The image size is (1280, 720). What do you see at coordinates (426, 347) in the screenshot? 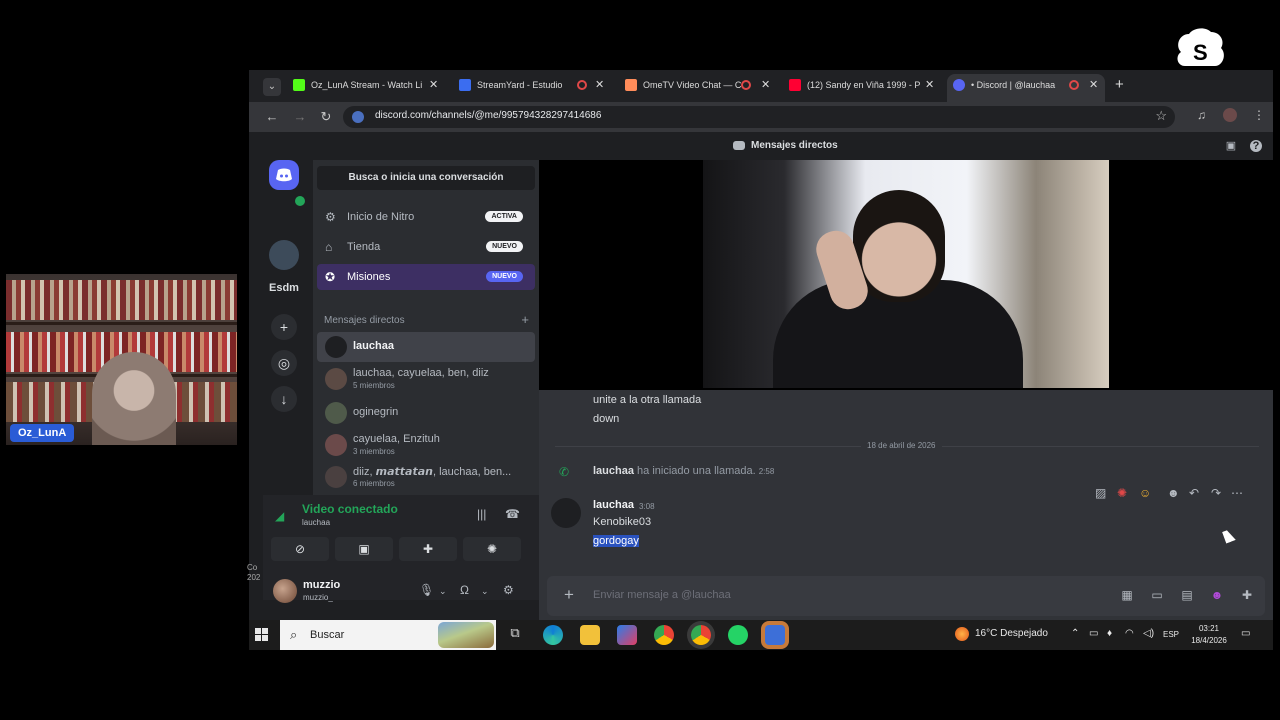
I see `conversation-item: lauchaa` at bounding box center [426, 347].